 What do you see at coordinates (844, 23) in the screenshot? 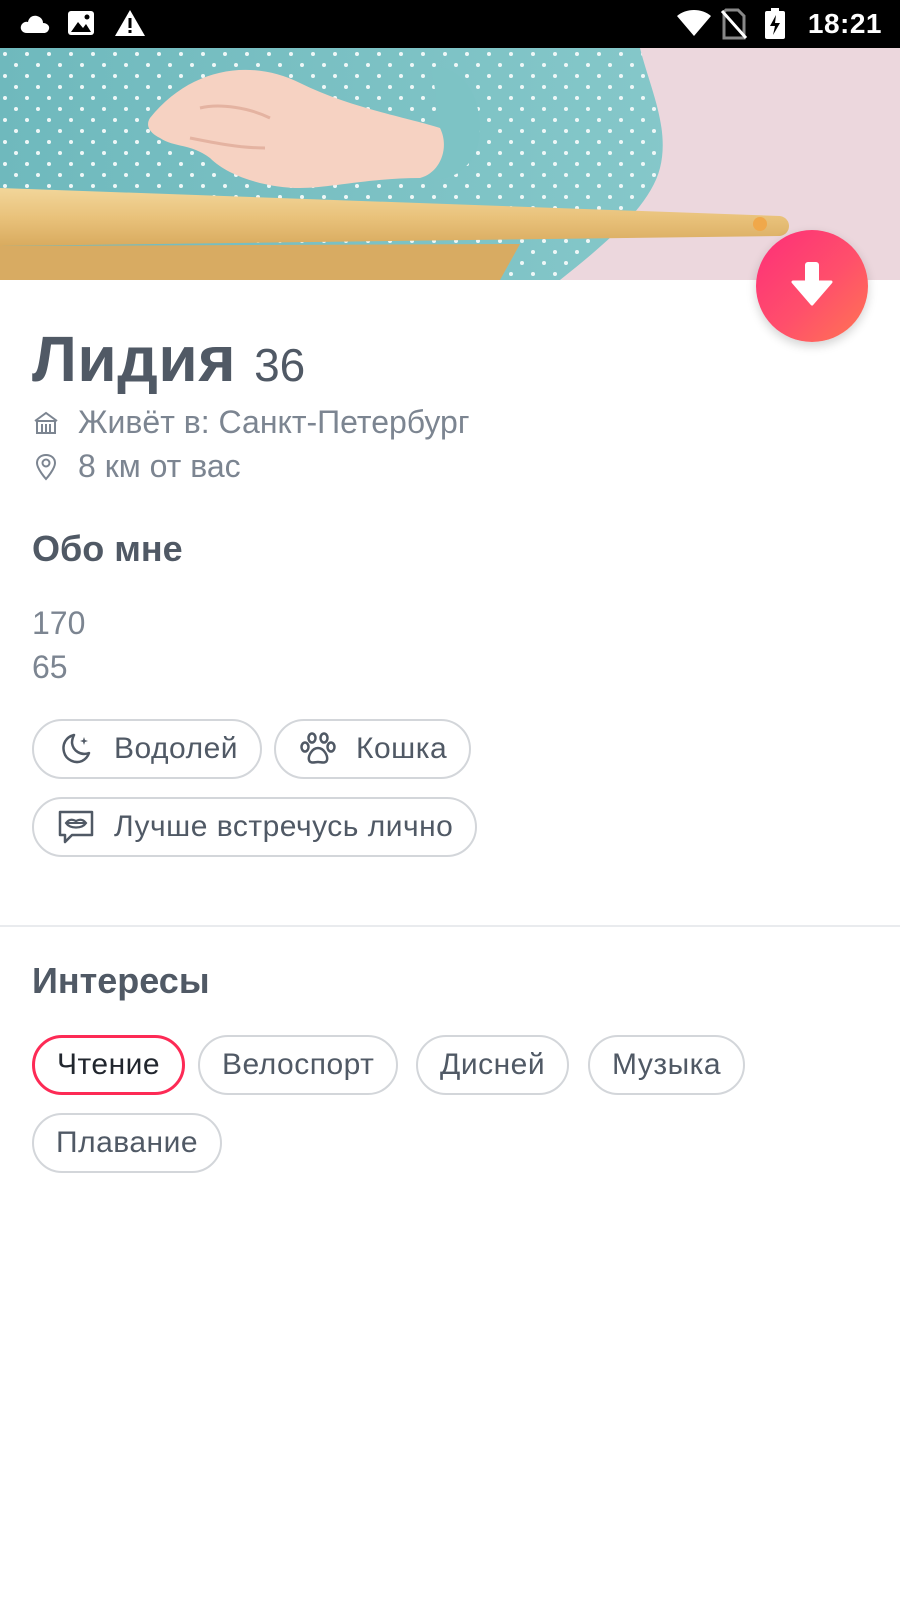
I see `status-time: 18:21` at bounding box center [844, 23].